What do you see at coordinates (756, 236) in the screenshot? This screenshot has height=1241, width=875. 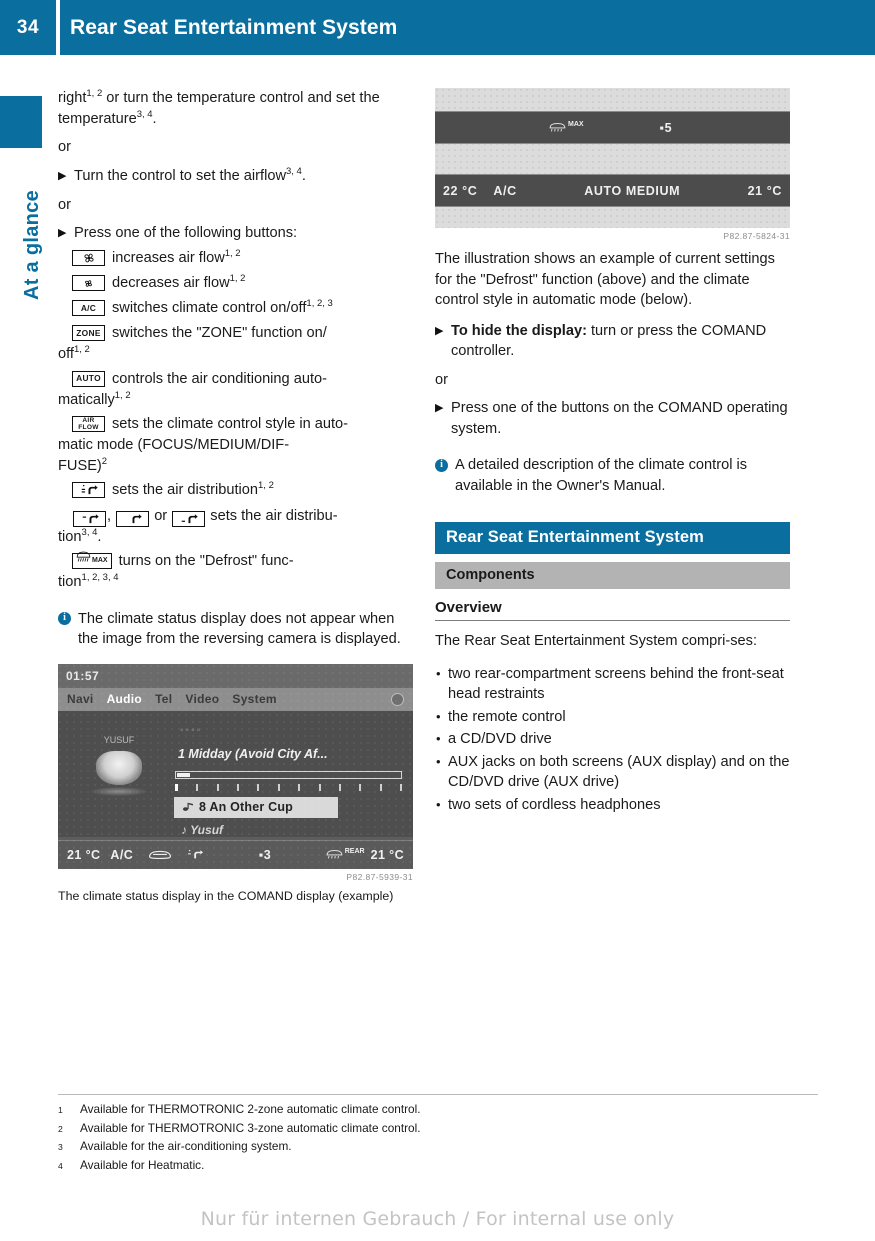 I see `figure-code: P82.87-5824-31` at bounding box center [756, 236].